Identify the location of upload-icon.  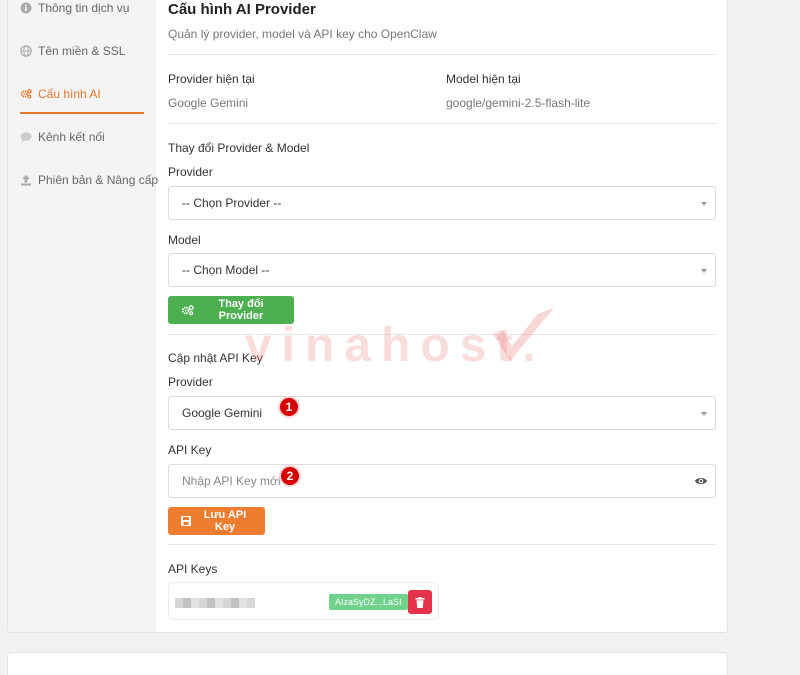
(26, 180).